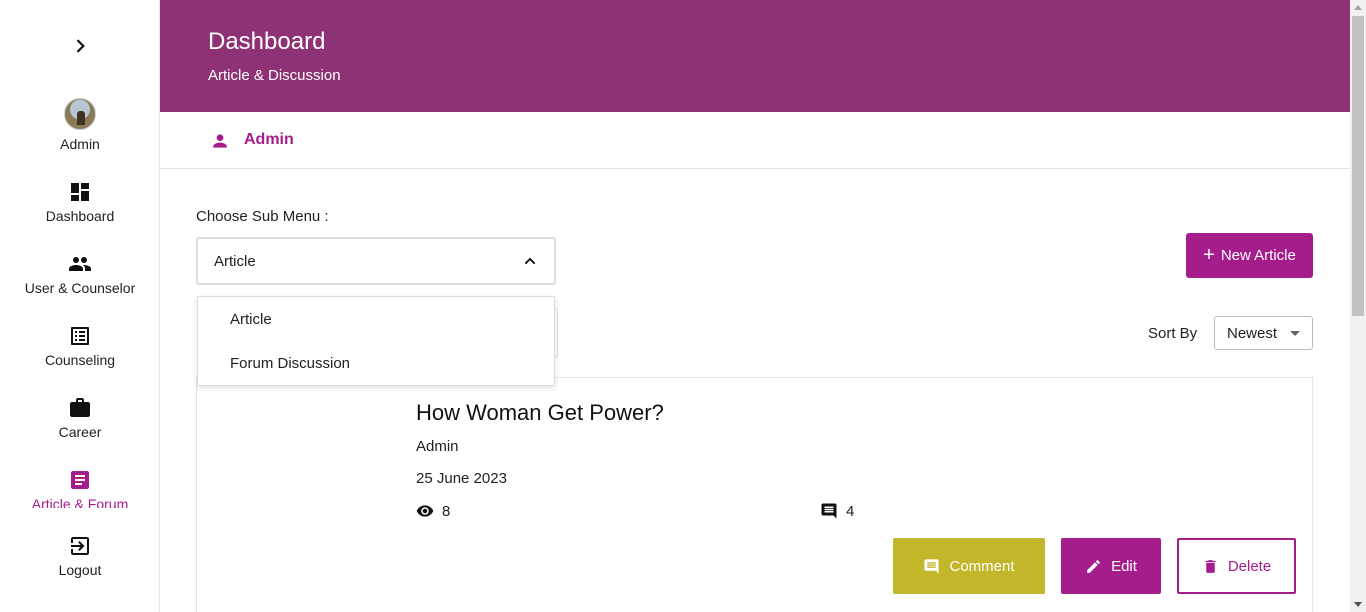 The image size is (1366, 612). I want to click on edit-button: Edit, so click(1111, 566).